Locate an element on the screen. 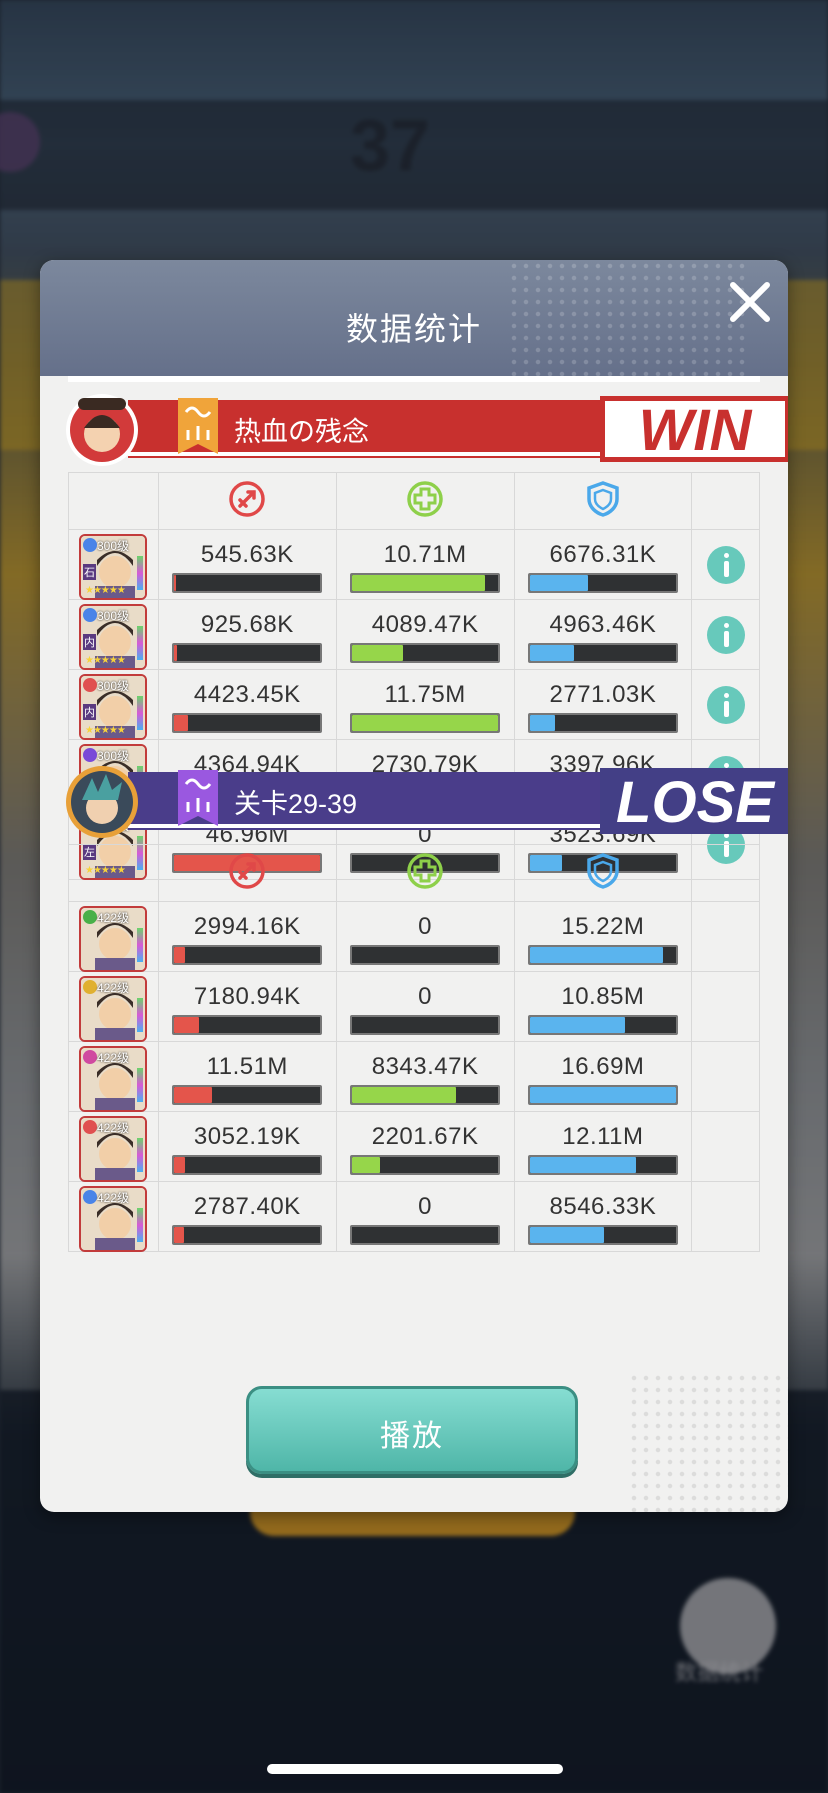  damage-value: 11.51M is located at coordinates (247, 1066).